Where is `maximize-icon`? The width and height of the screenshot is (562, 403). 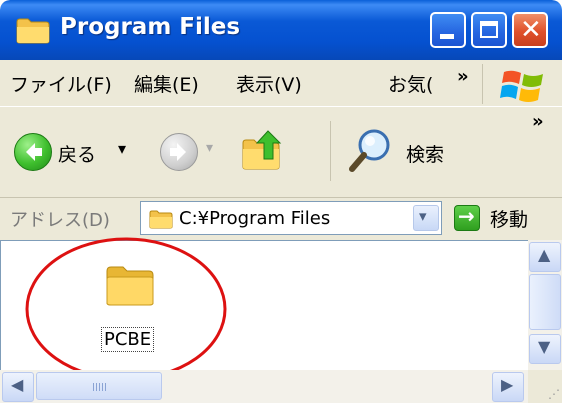 maximize-icon is located at coordinates (489, 29).